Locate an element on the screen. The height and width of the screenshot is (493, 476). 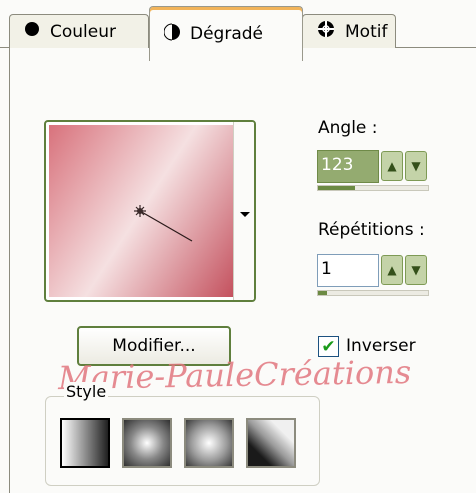
tab-couleur: Couleur is located at coordinates (79, 31).